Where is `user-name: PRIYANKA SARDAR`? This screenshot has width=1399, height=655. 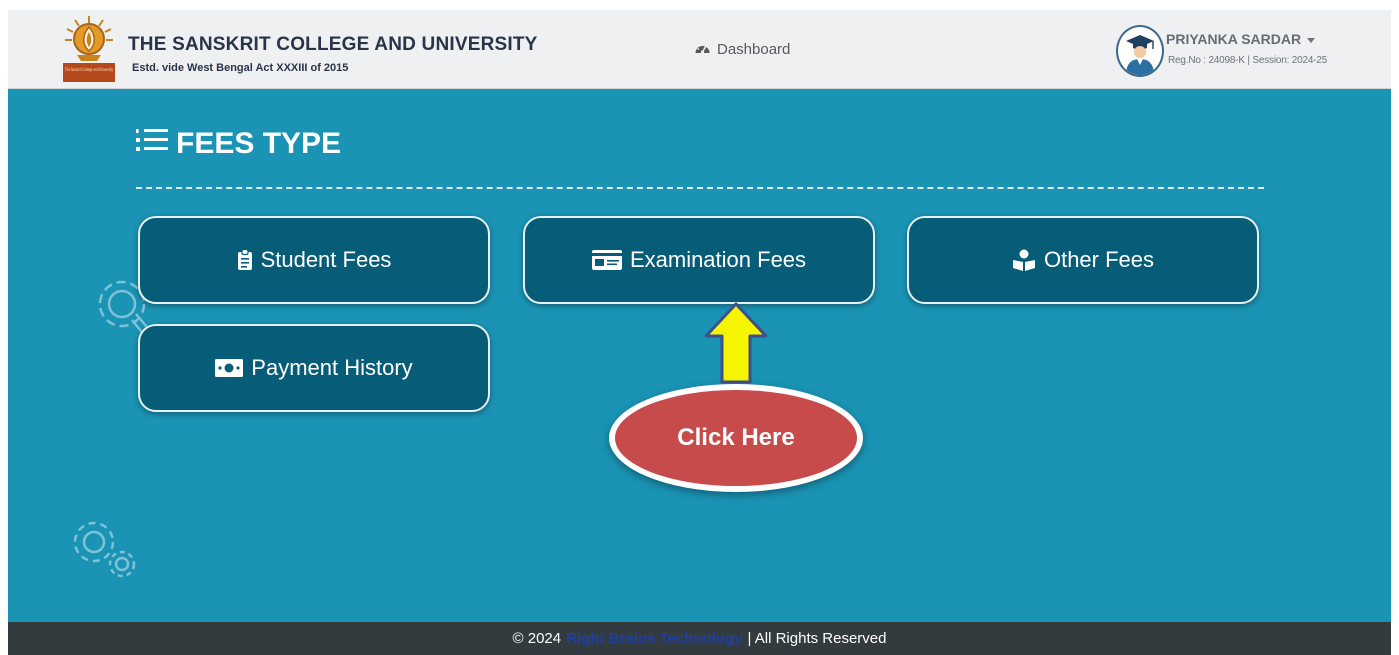
user-name: PRIYANKA SARDAR is located at coordinates (1234, 39).